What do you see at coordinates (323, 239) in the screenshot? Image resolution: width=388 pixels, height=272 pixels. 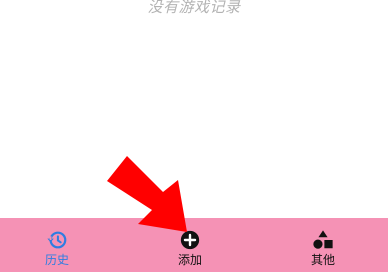 I see `shapes-icon` at bounding box center [323, 239].